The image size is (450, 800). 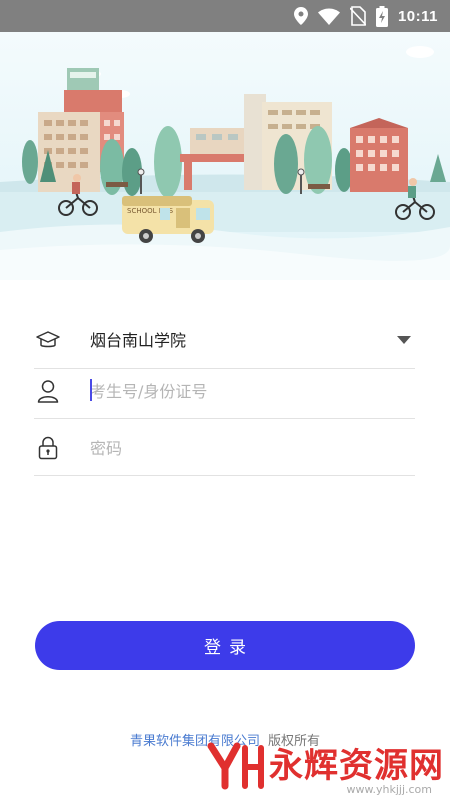 What do you see at coordinates (240, 448) in the screenshot?
I see `password-input` at bounding box center [240, 448].